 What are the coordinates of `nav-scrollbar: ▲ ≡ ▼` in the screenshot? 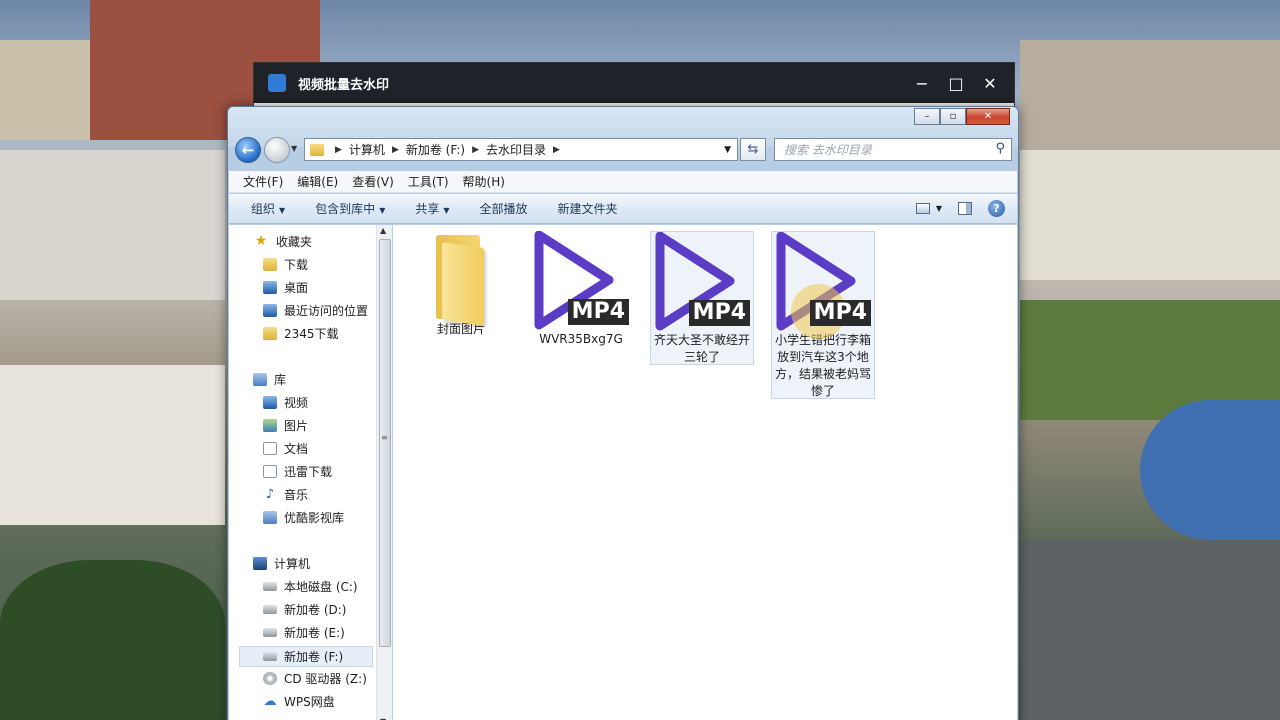 It's located at (384, 472).